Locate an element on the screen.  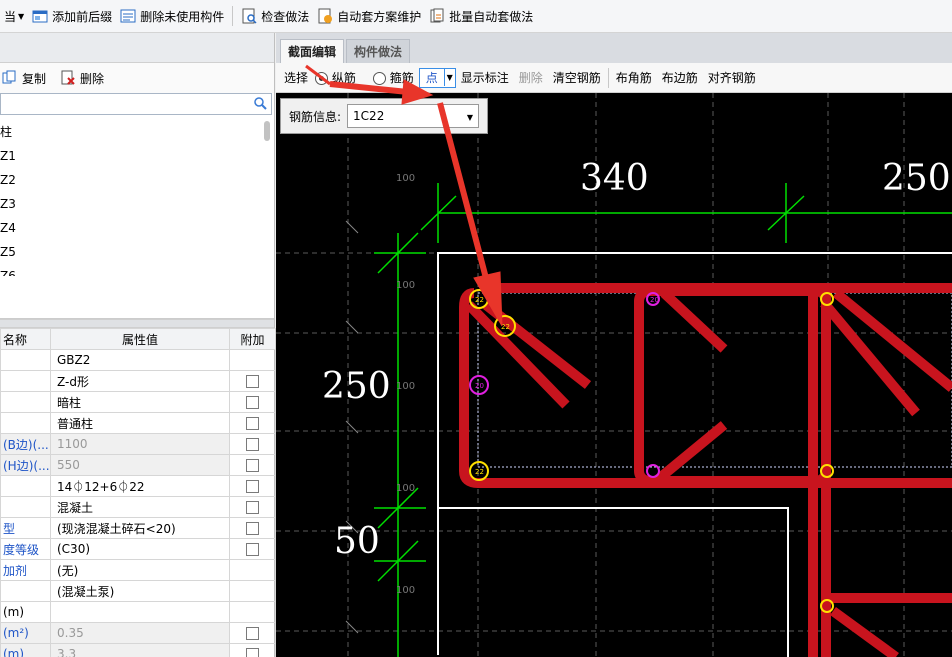
table-row: GBZ2 is located at coordinates (138, 360).